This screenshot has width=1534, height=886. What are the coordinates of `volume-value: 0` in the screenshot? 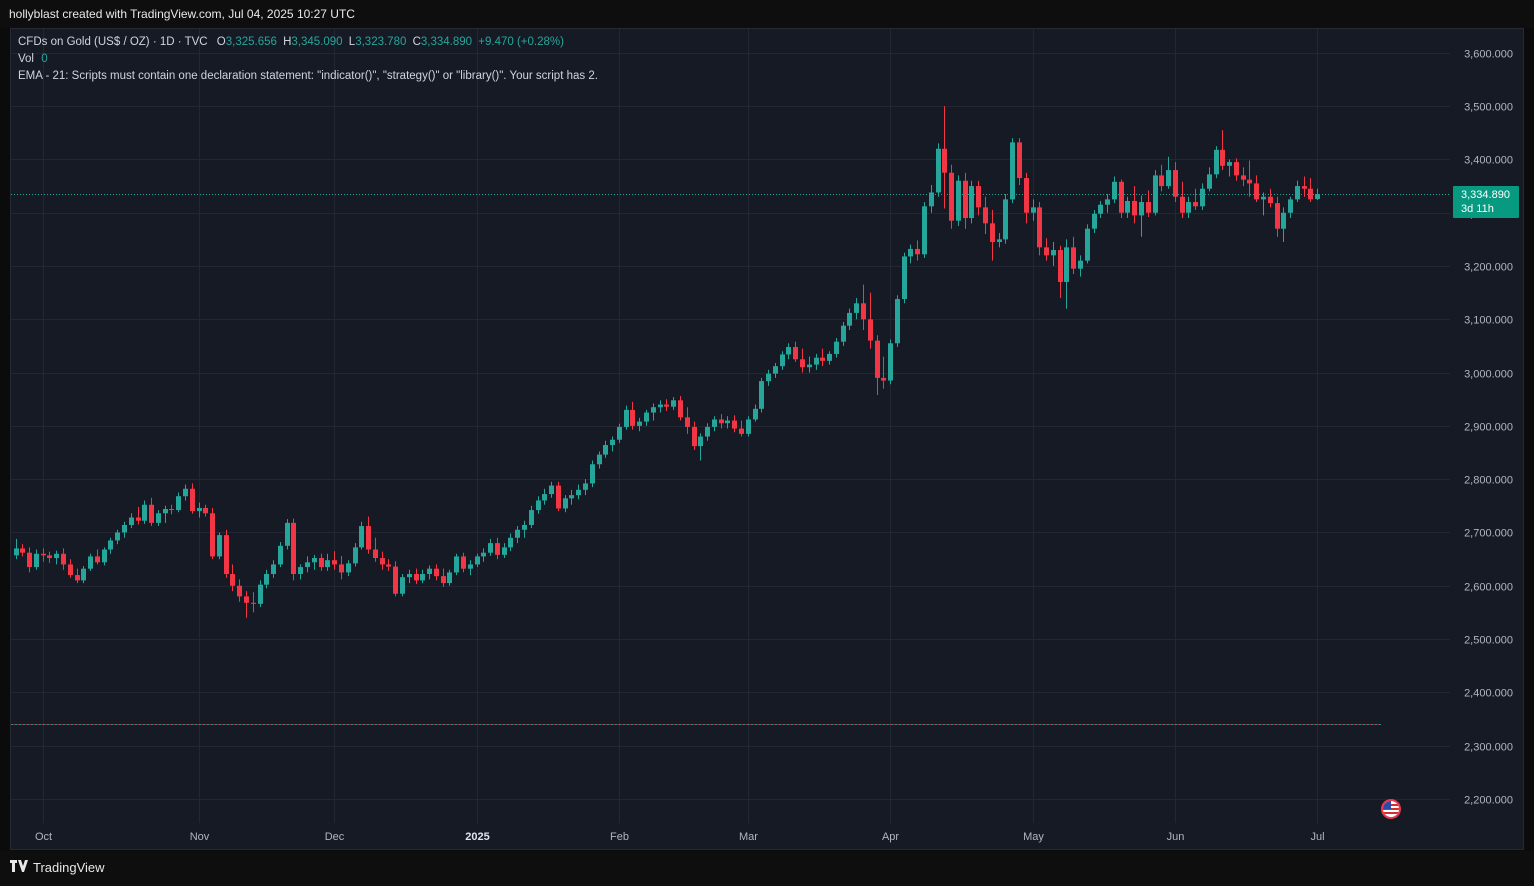 It's located at (44, 59).